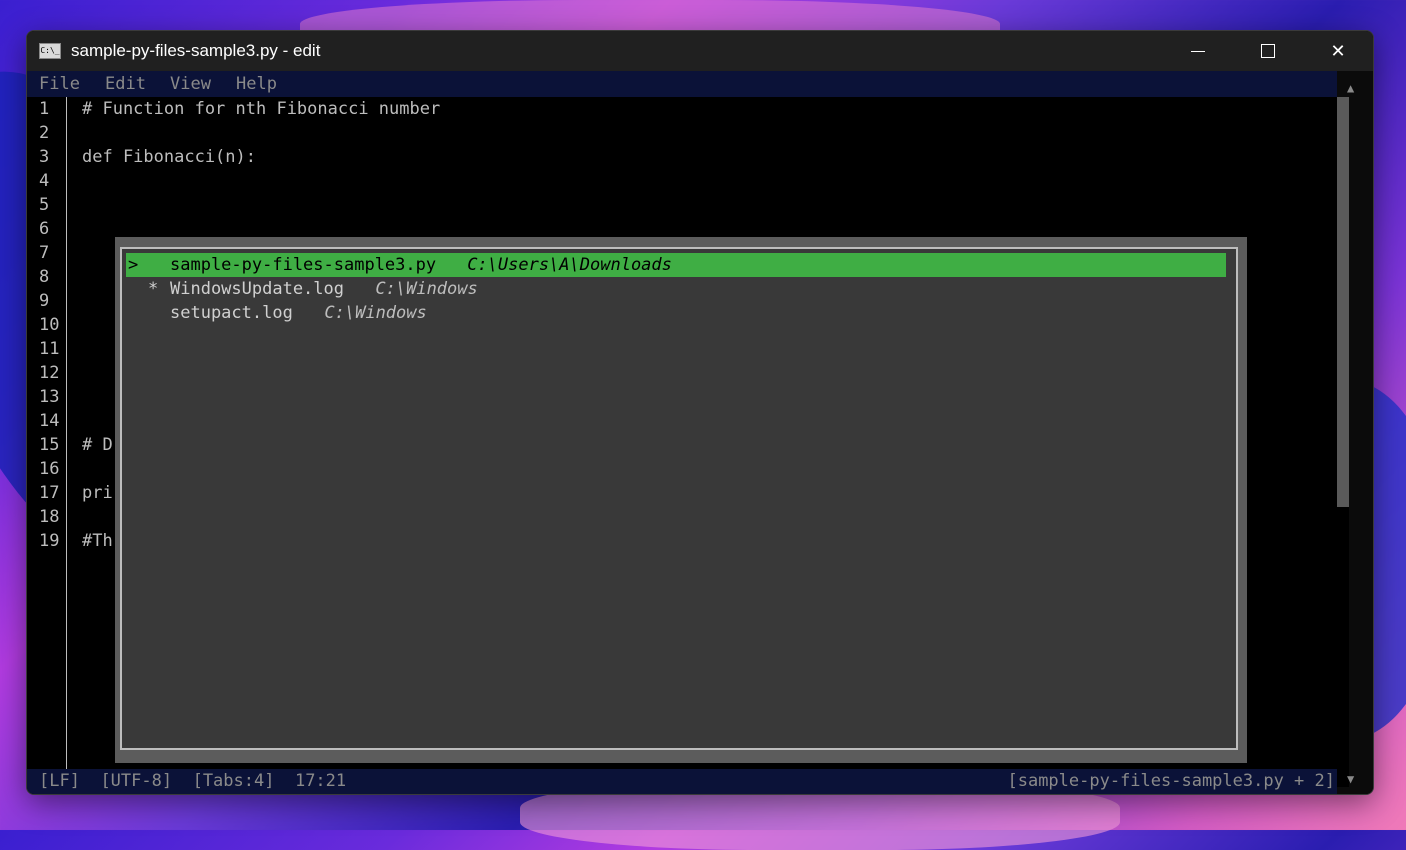 The height and width of the screenshot is (850, 1406). Describe the element at coordinates (47, 301) in the screenshot. I see `line-number: 9` at that location.